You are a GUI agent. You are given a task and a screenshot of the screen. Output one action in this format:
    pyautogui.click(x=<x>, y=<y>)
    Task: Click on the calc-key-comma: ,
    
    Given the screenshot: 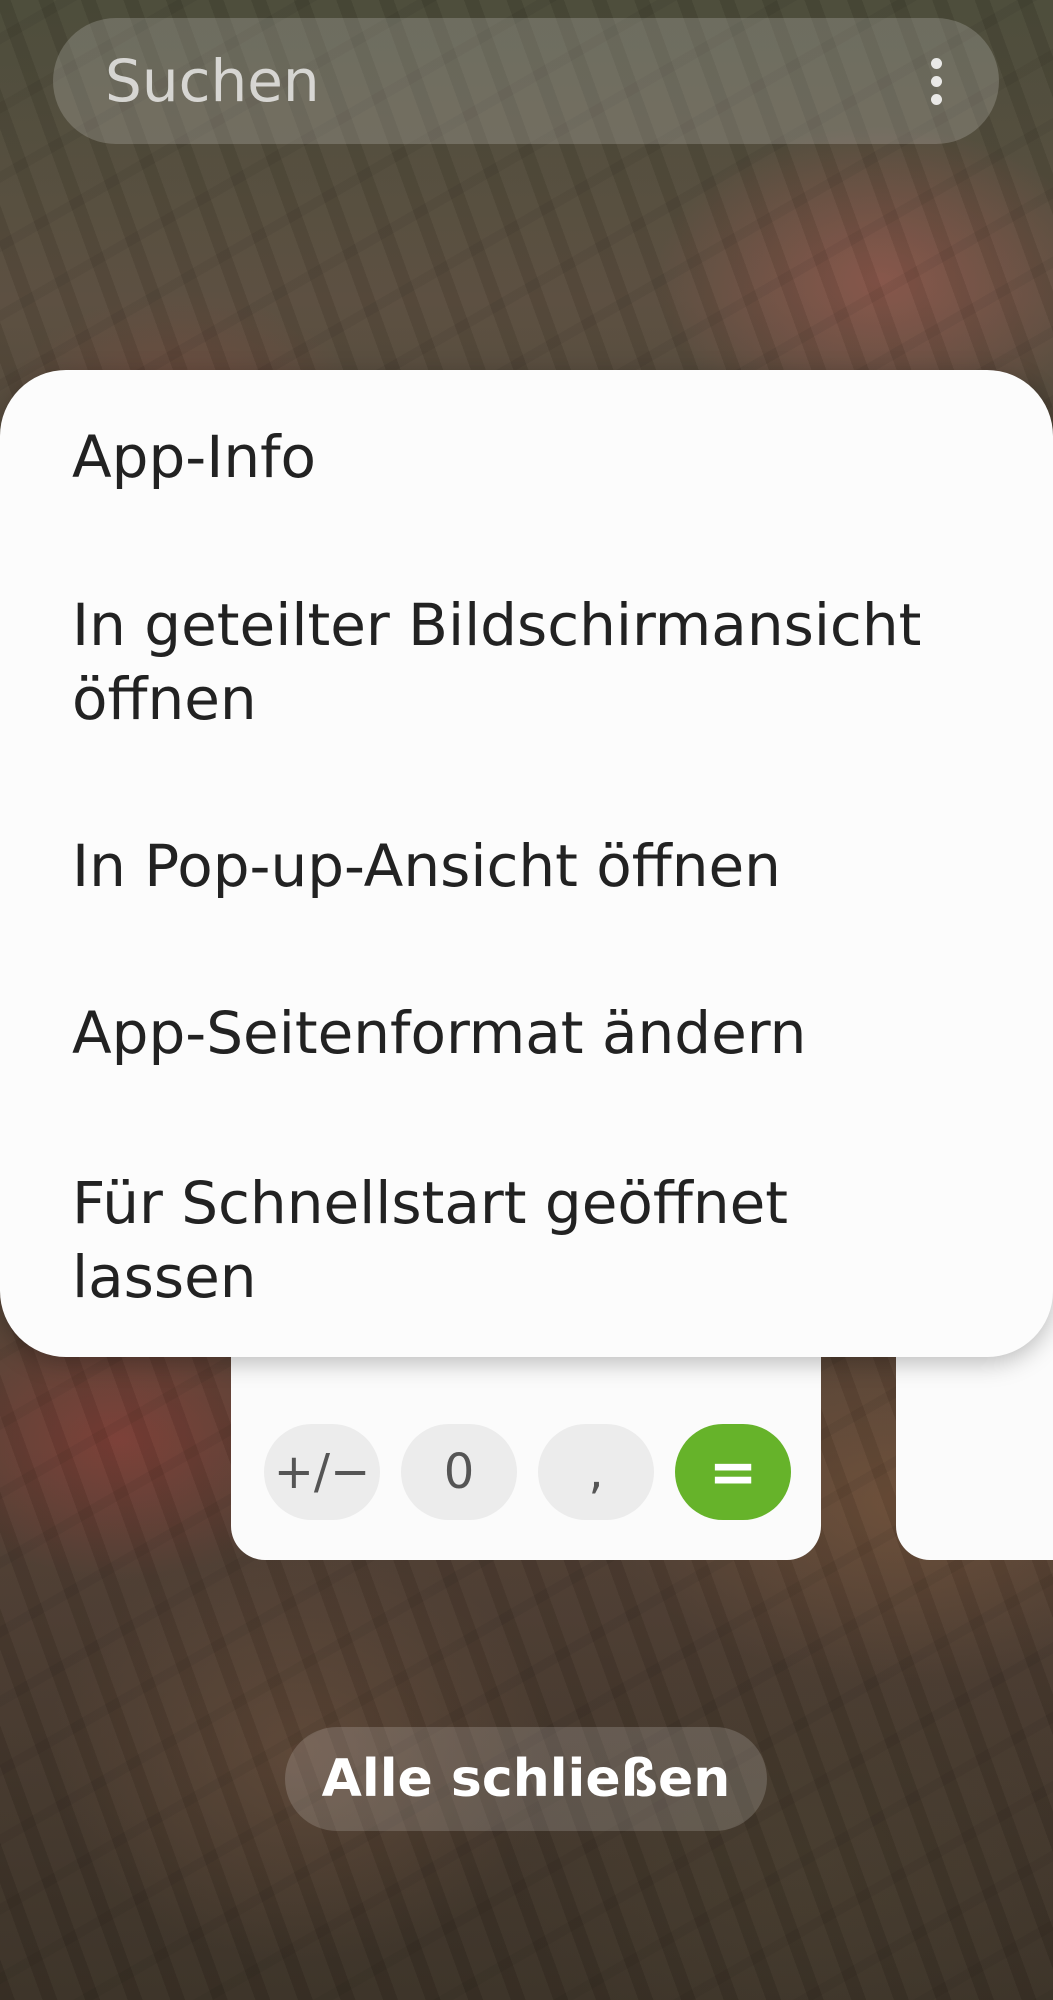 What is the action you would take?
    pyautogui.click(x=596, y=1472)
    